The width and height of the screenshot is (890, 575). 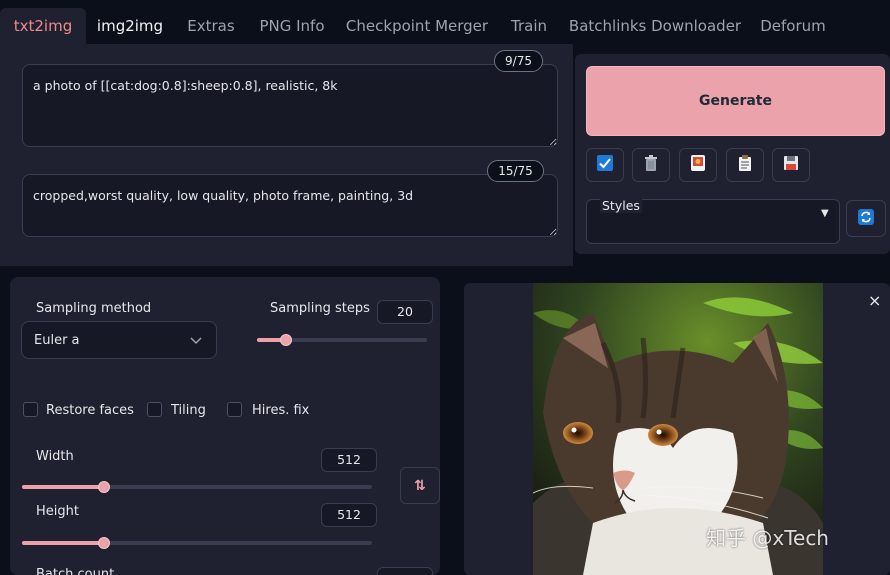 I want to click on swap-dimensions-button: ⇅, so click(x=420, y=485).